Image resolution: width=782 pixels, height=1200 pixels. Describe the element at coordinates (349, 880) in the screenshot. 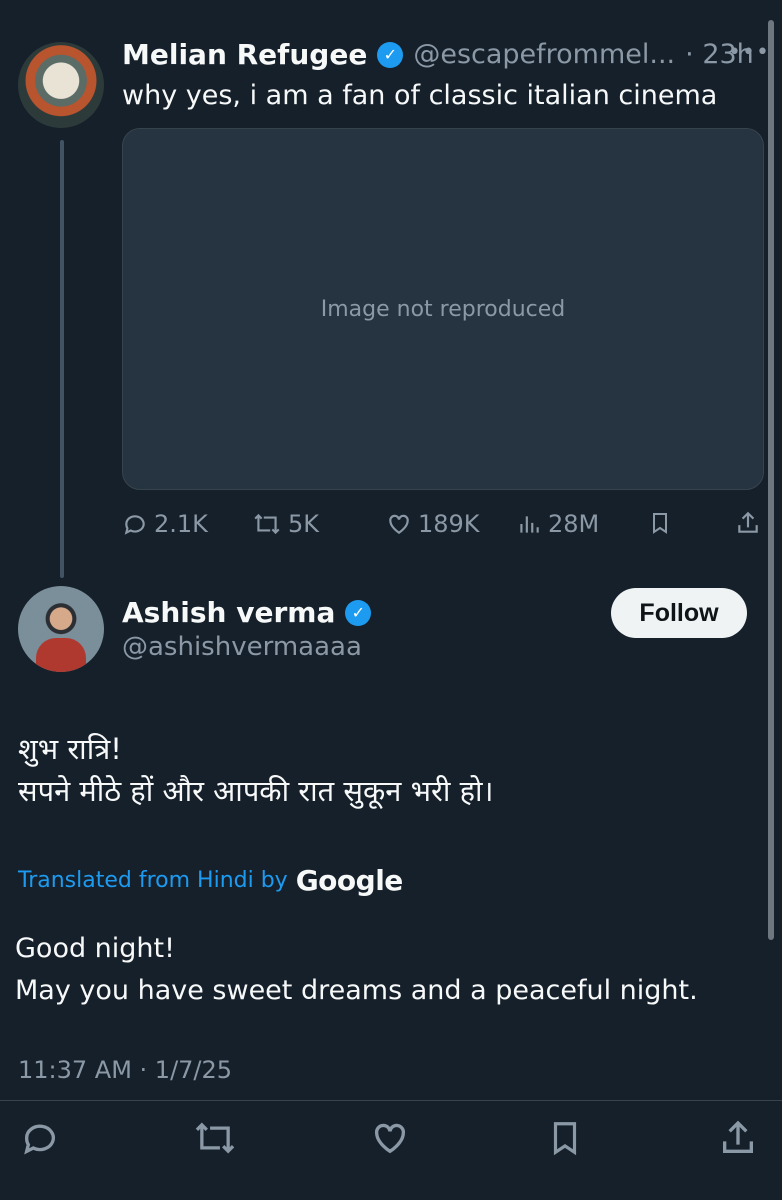

I see `google-logo: Google` at that location.